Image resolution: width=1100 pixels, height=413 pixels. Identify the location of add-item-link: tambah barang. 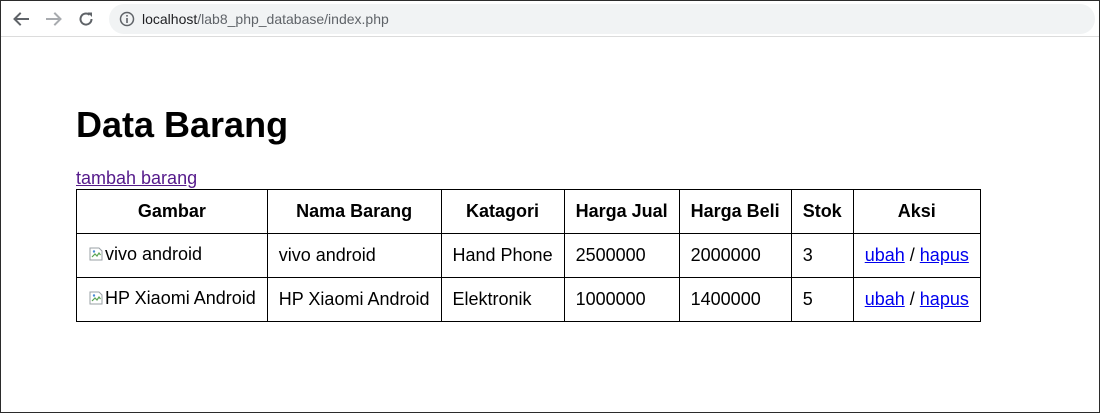
(136, 178).